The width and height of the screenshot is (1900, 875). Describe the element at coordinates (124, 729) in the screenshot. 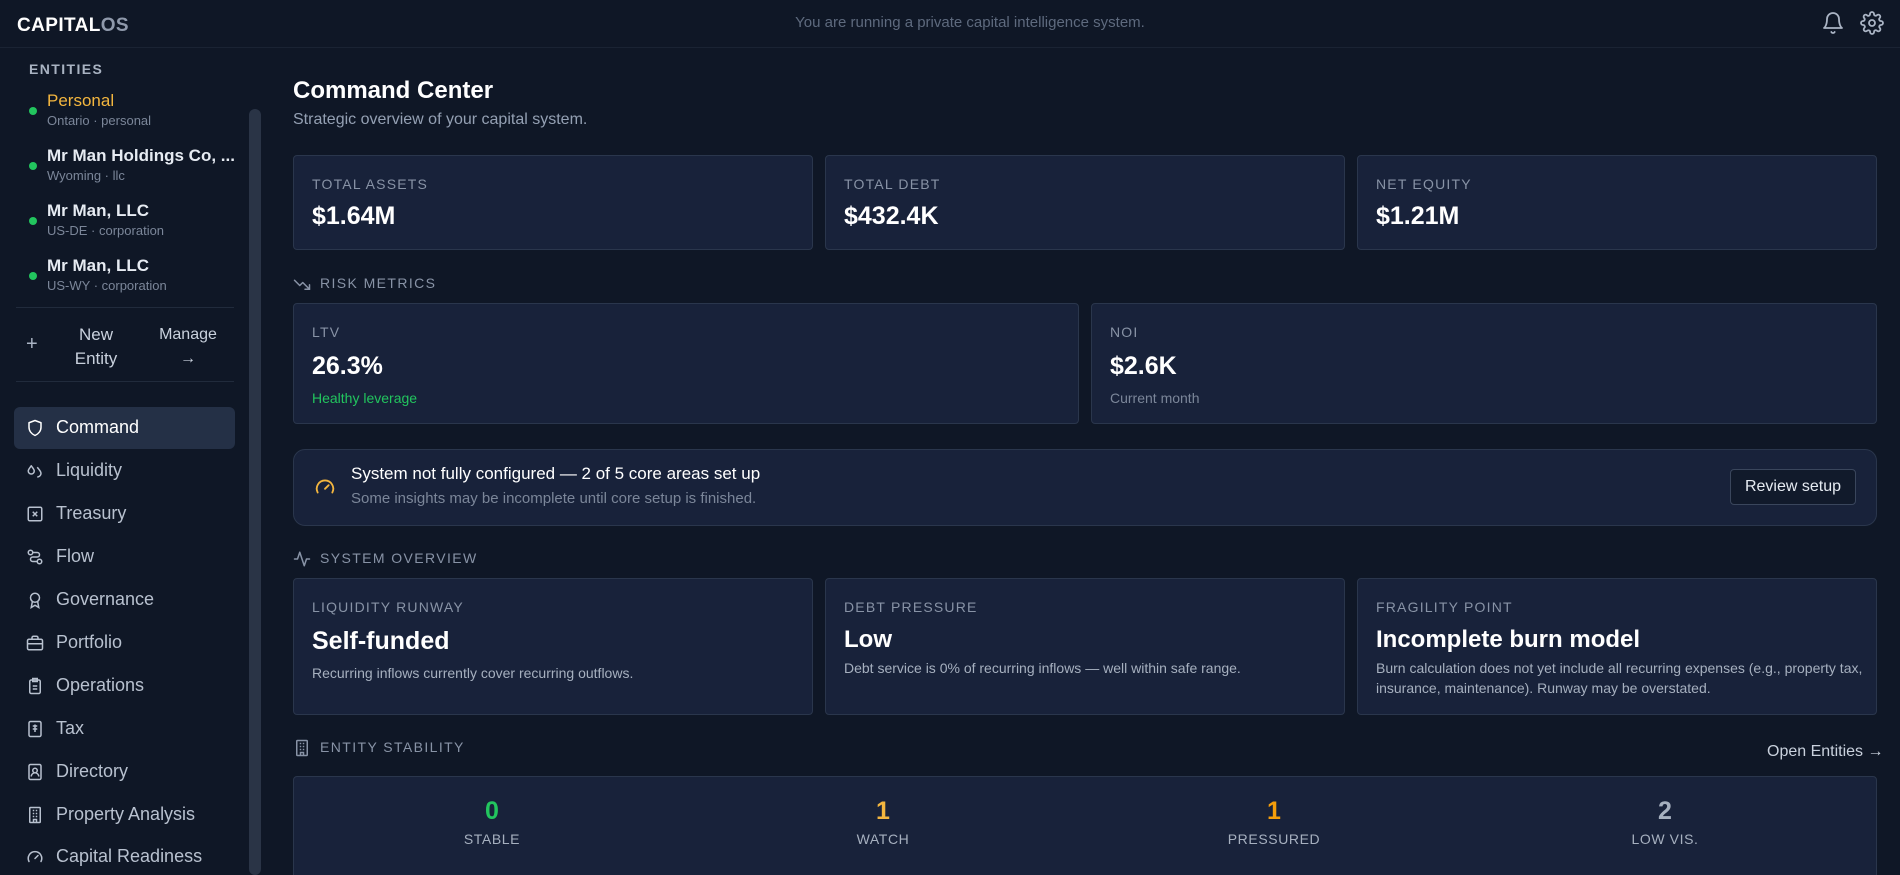

I see `nav-item-tax: Tax` at that location.